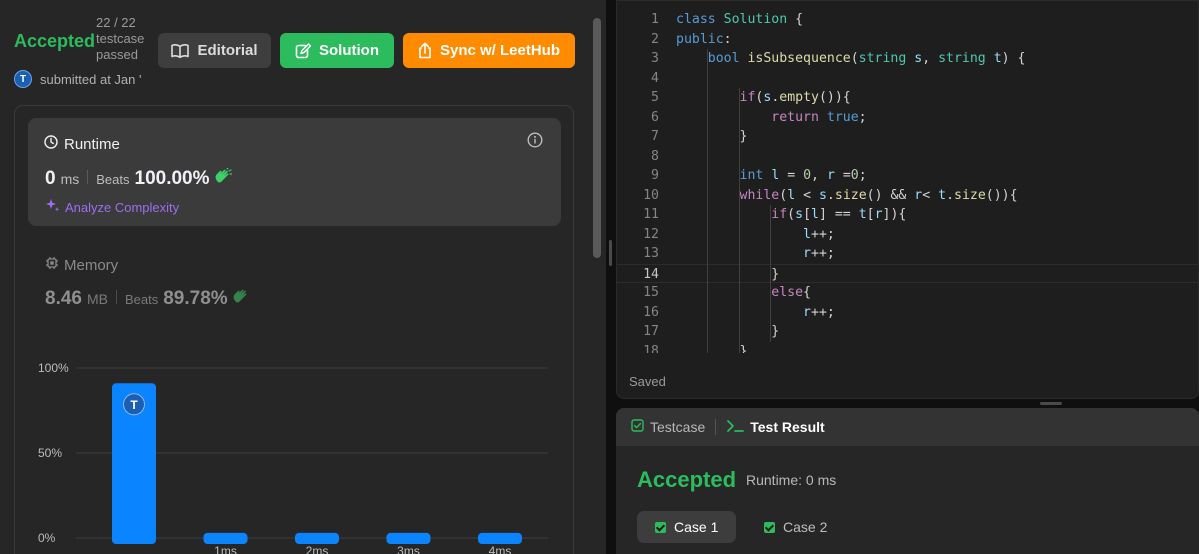 Image resolution: width=1199 pixels, height=554 pixels. I want to click on code-line: 15 else{, so click(907, 293).